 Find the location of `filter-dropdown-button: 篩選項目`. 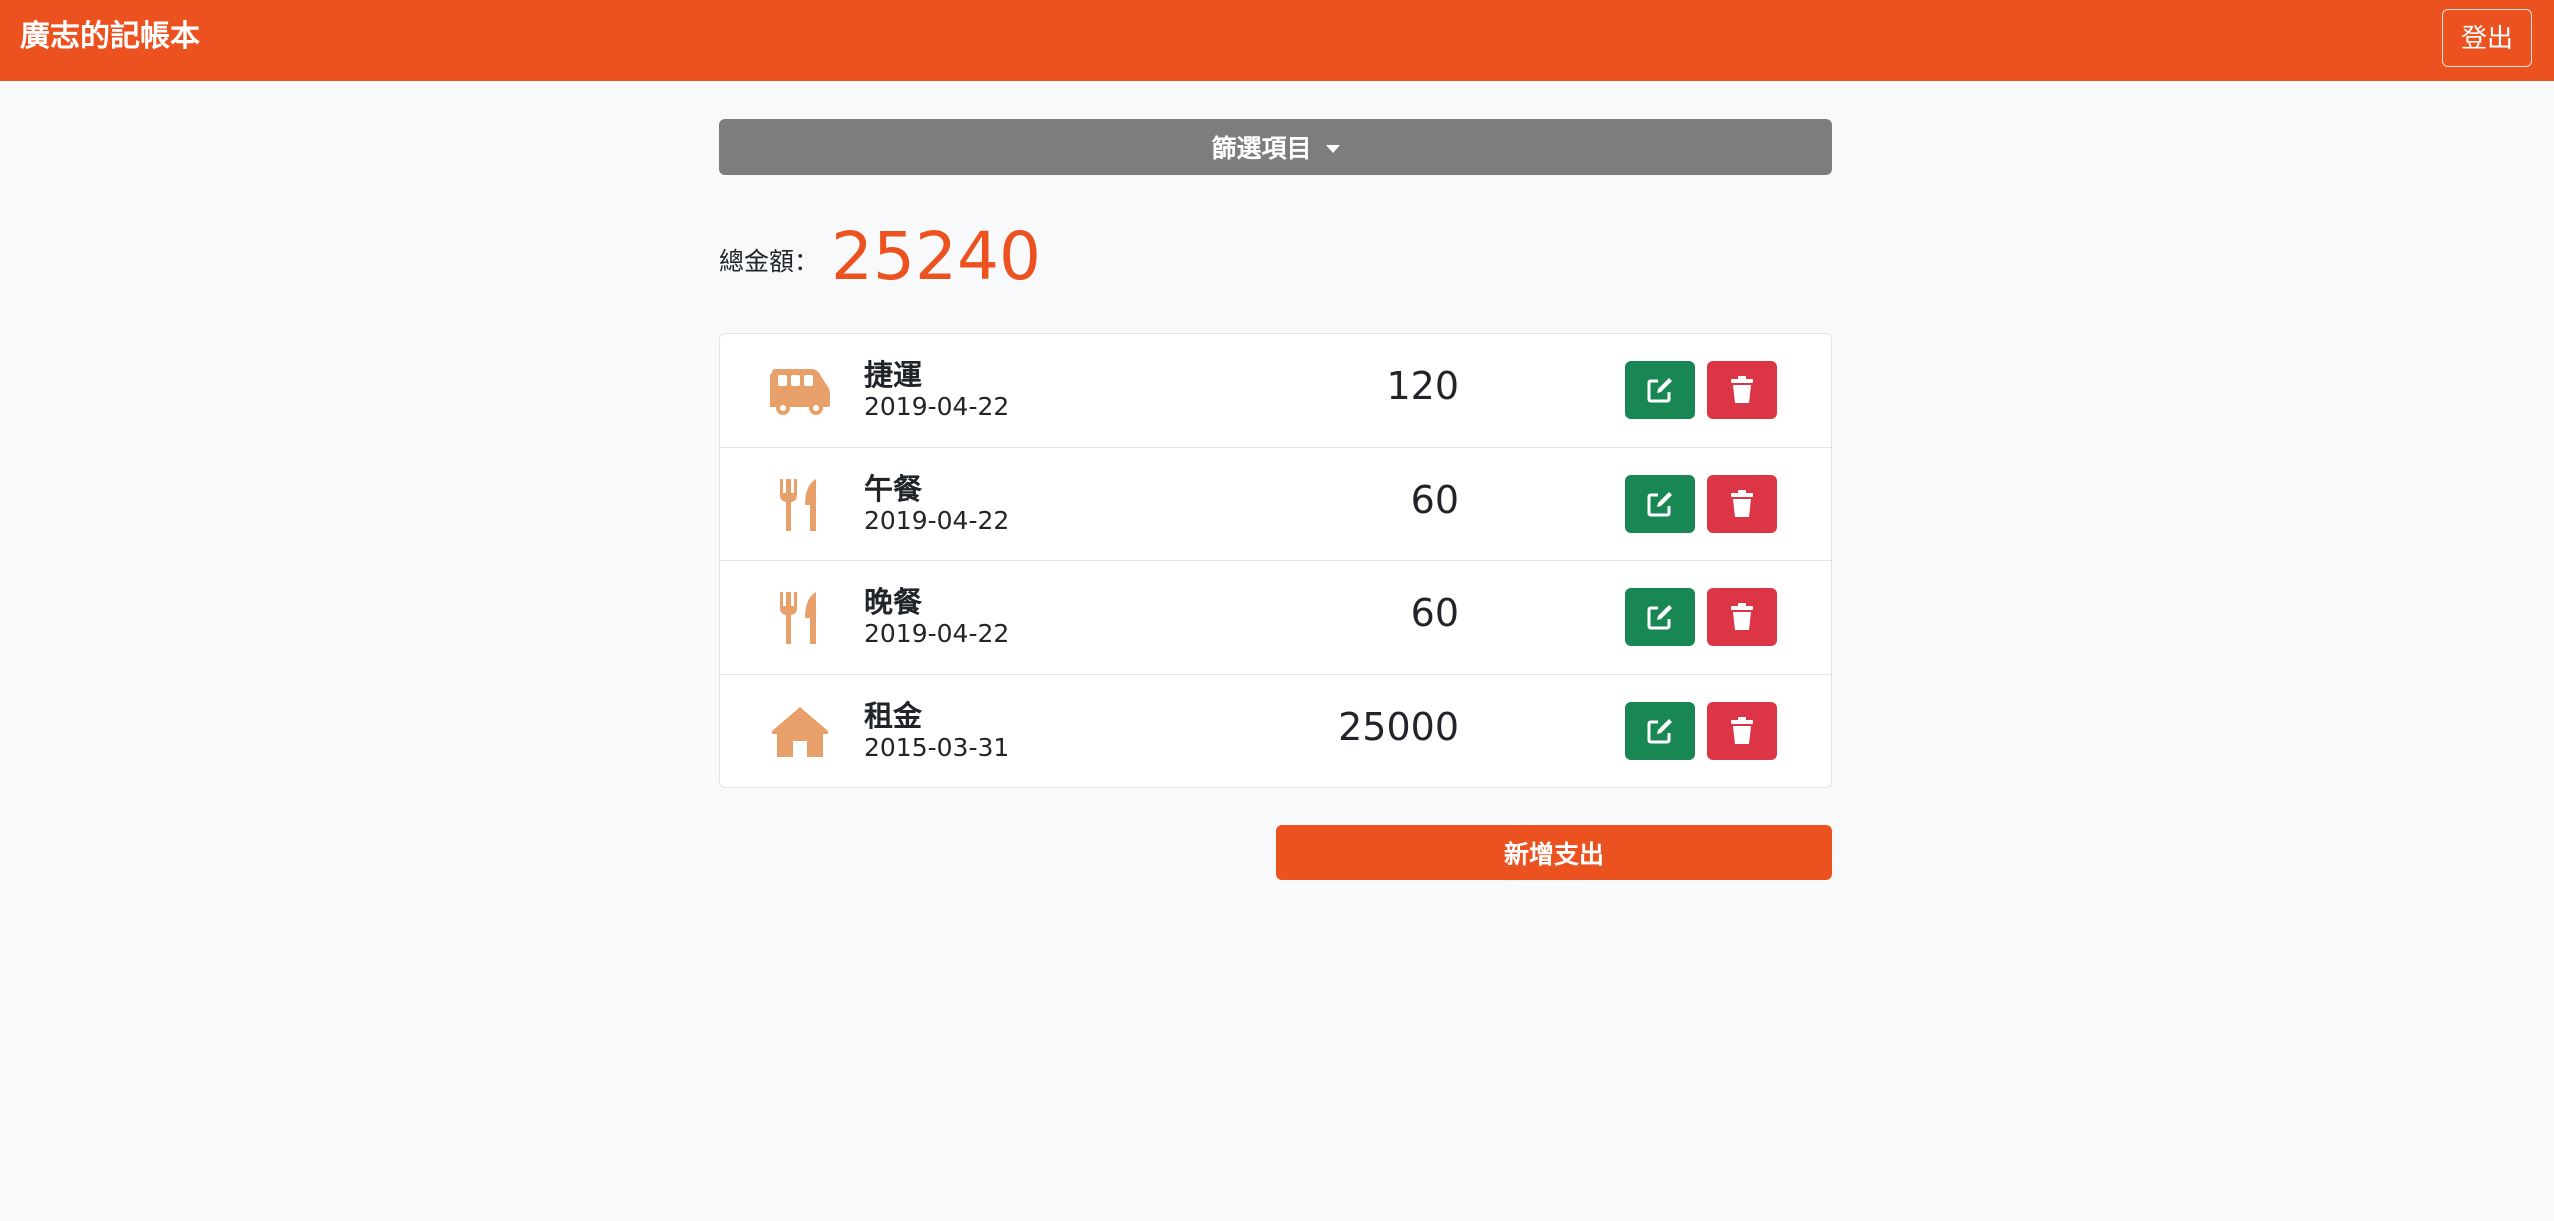

filter-dropdown-button: 篩選項目 is located at coordinates (1275, 147).